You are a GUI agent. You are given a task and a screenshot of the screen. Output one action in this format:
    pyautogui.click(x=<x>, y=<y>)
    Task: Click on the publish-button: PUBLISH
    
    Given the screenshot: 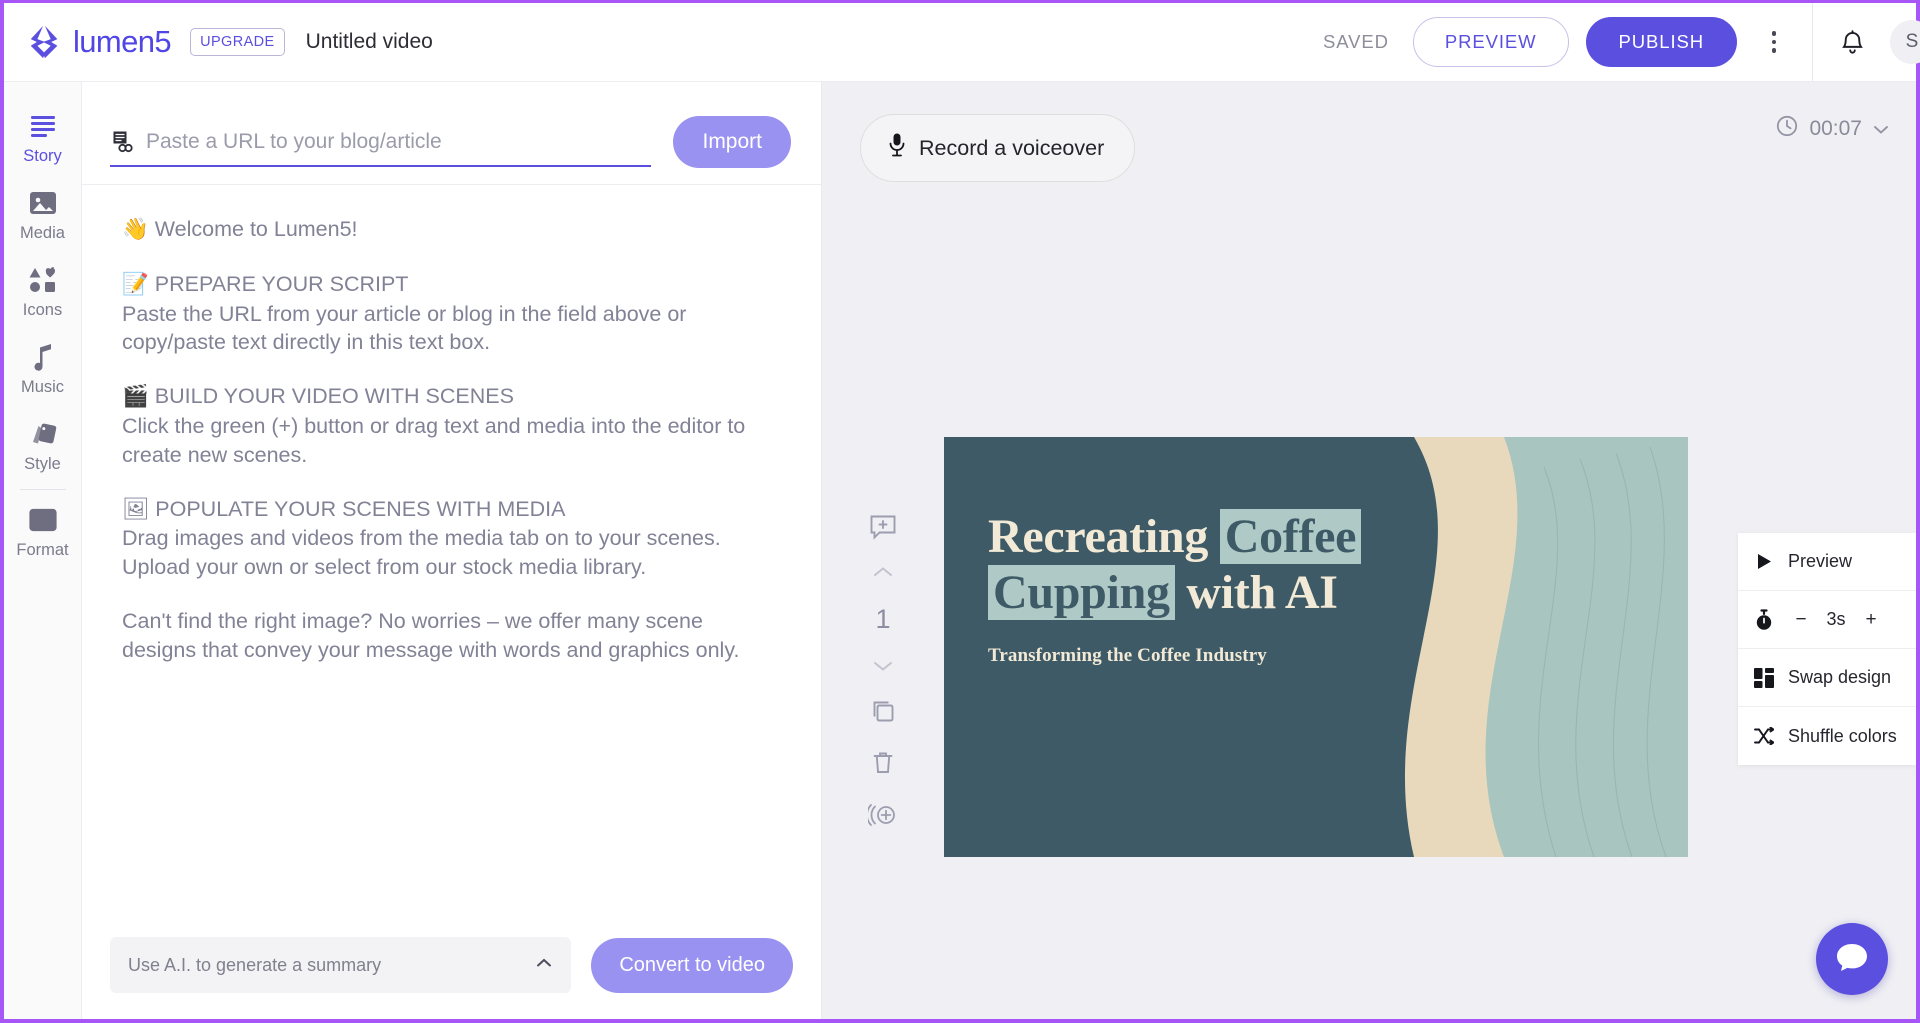 What is the action you would take?
    pyautogui.click(x=1661, y=42)
    